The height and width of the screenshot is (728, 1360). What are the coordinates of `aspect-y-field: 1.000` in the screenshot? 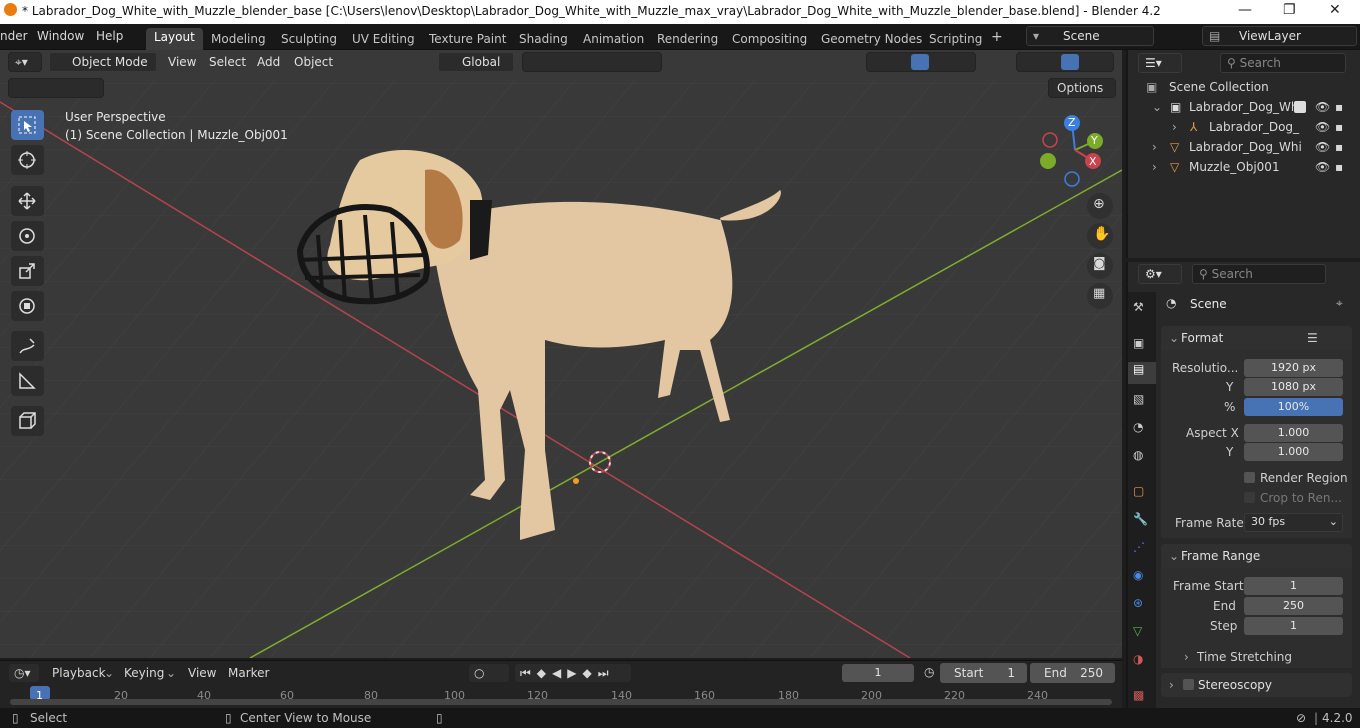 It's located at (1293, 452).